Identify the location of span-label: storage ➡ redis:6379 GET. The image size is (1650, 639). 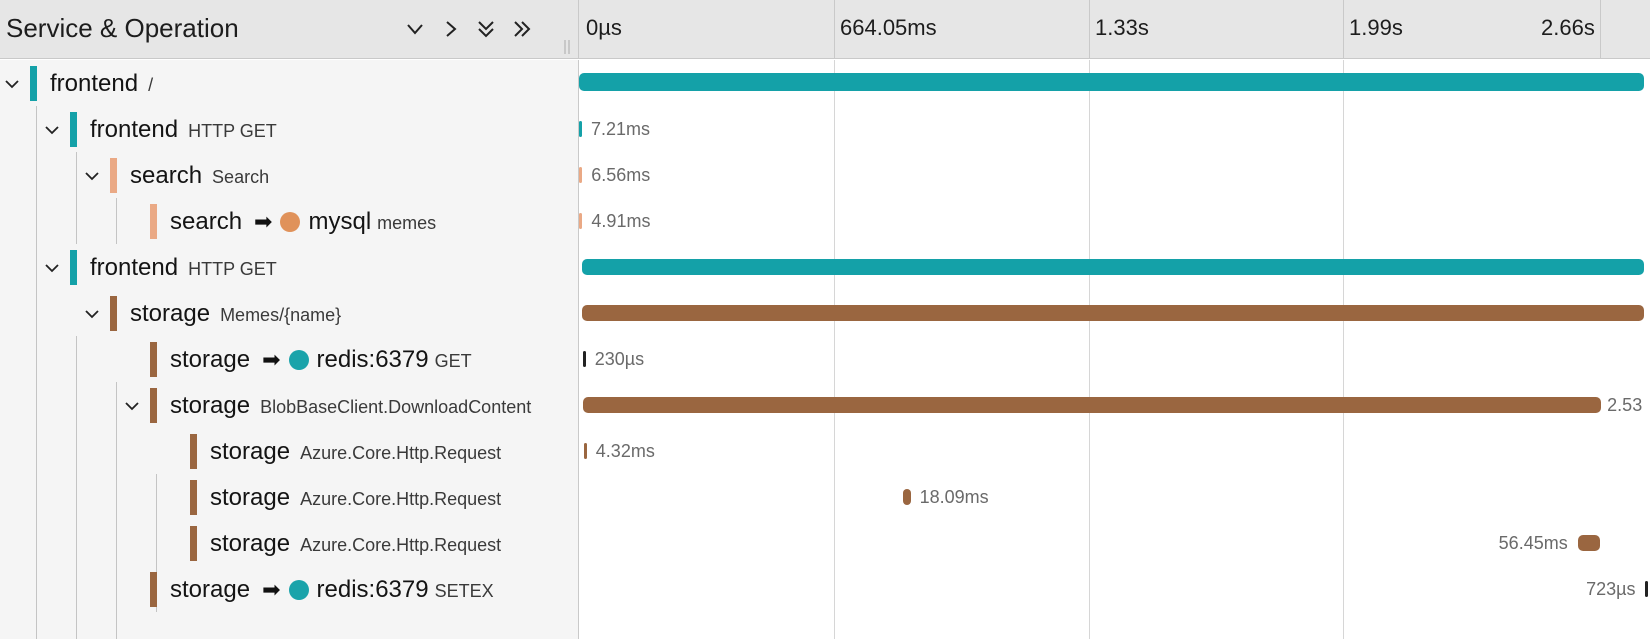
(289, 360).